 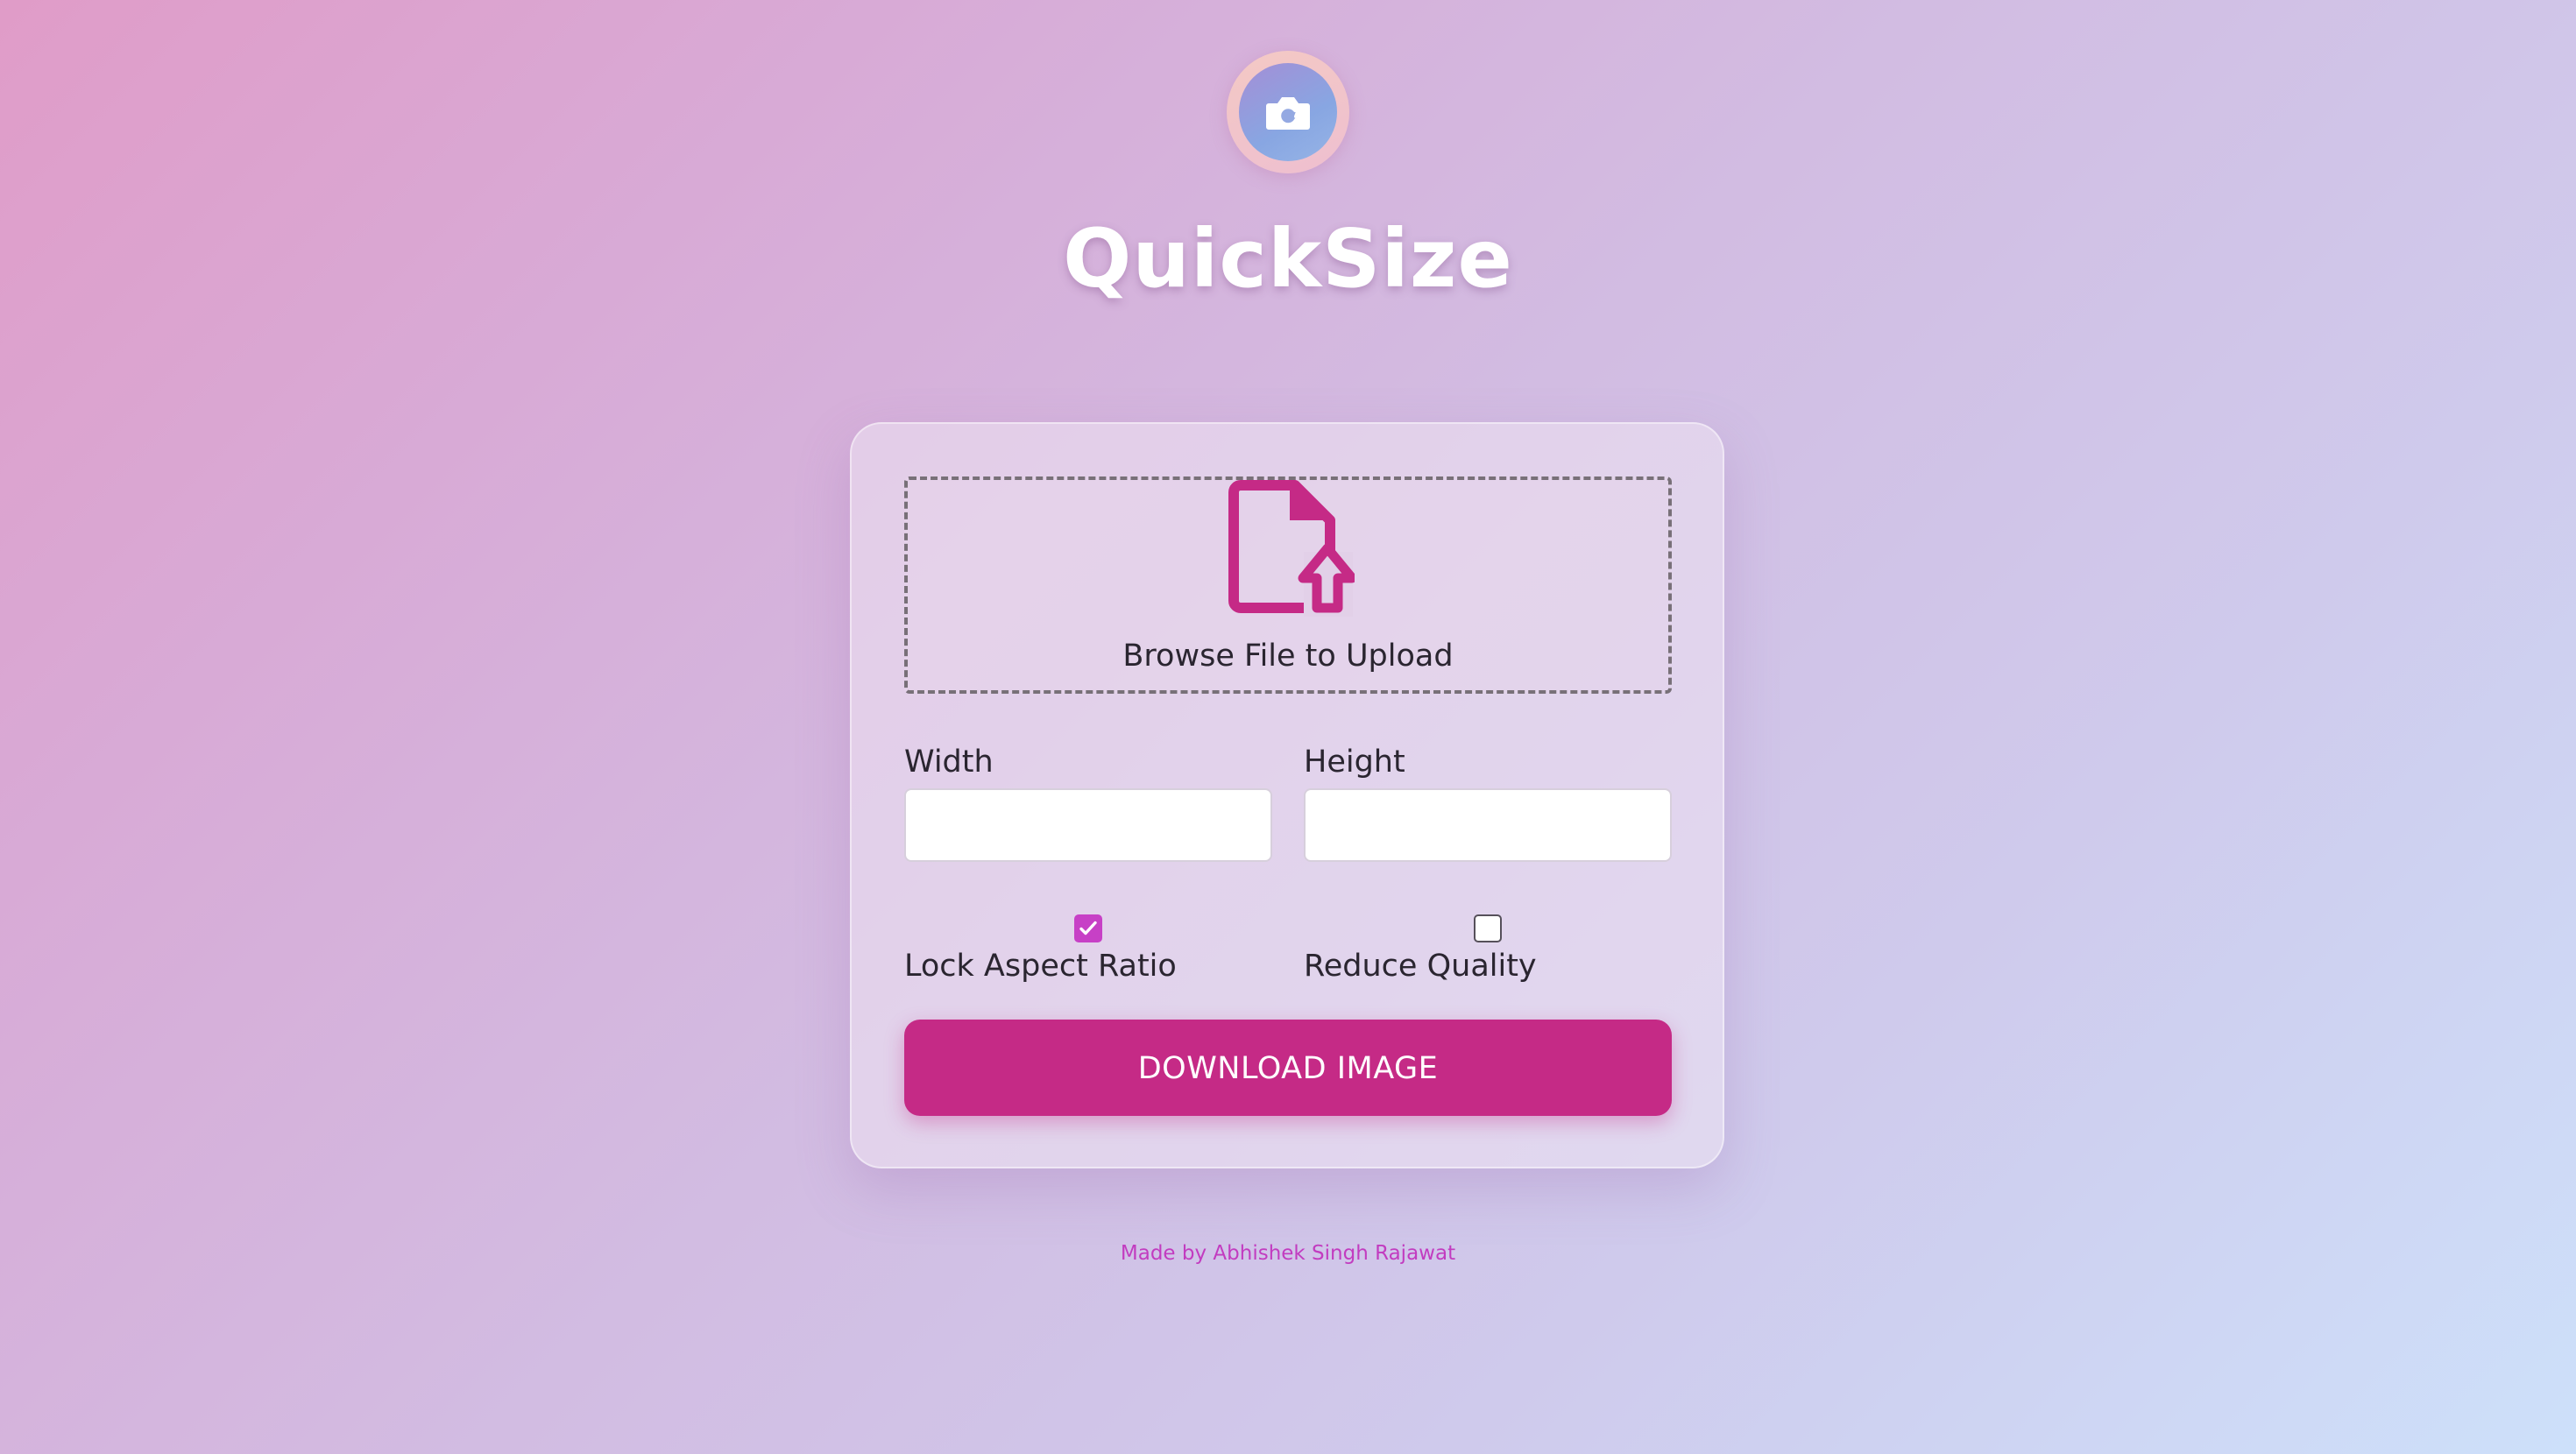 I want to click on upload-label: Browse File to Upload, so click(x=1288, y=656).